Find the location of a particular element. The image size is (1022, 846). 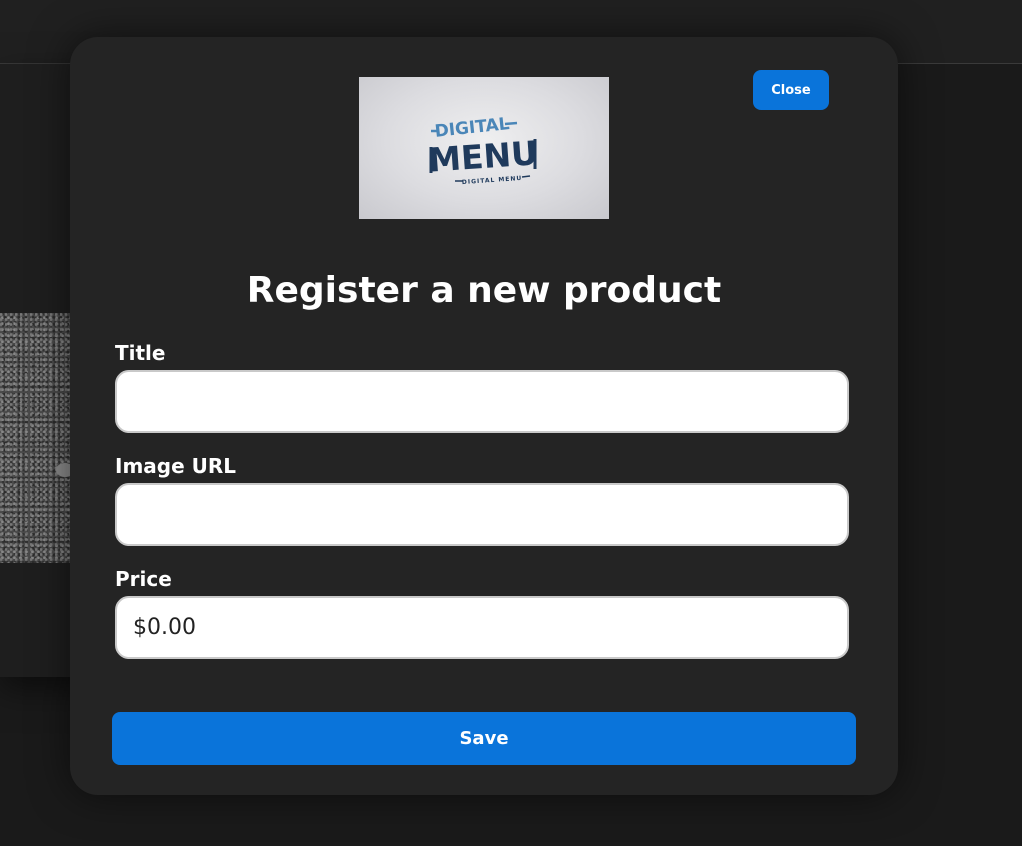

title-label: Title is located at coordinates (140, 353).